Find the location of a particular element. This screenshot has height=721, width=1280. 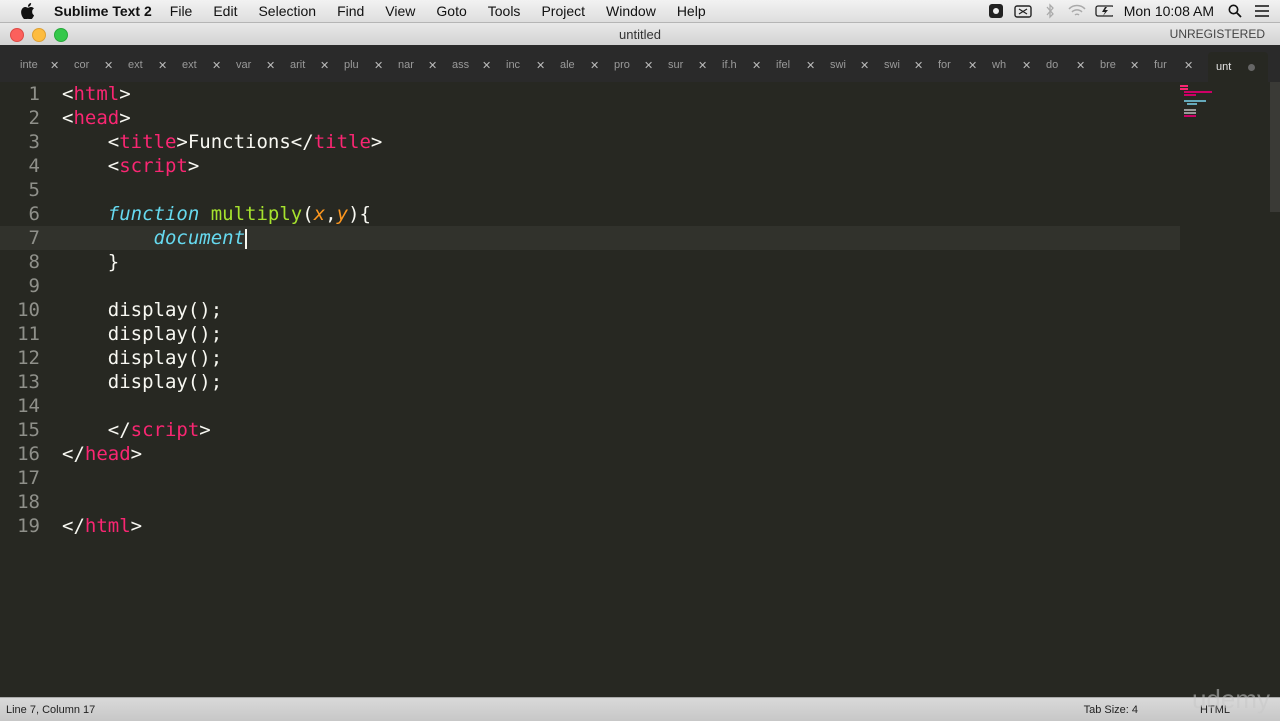

line-number: 12 is located at coordinates (28, 358).